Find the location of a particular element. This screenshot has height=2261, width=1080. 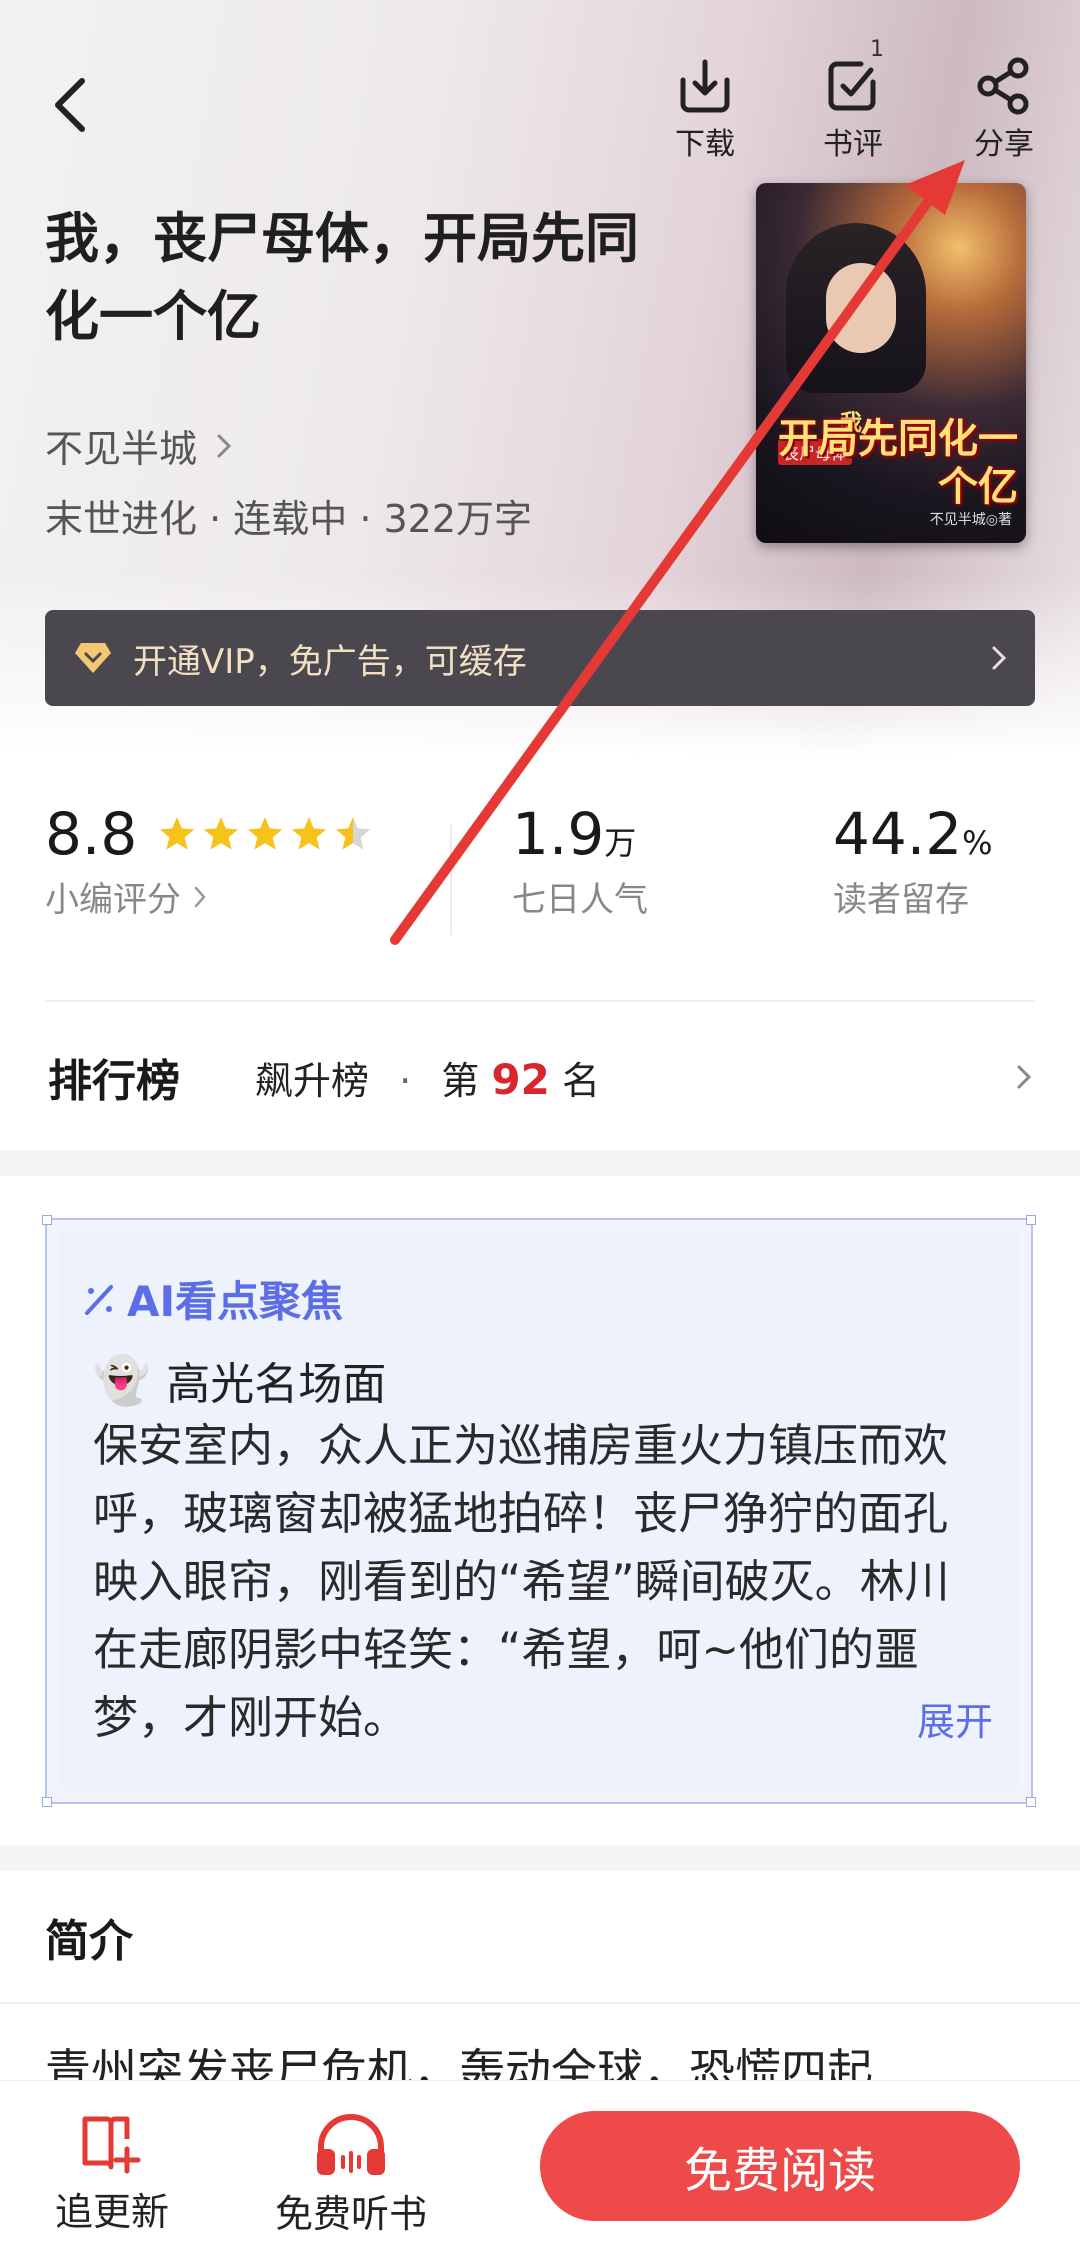

book-title: 我，丧尸母体，开局先同化一个亿 is located at coordinates (342, 277).